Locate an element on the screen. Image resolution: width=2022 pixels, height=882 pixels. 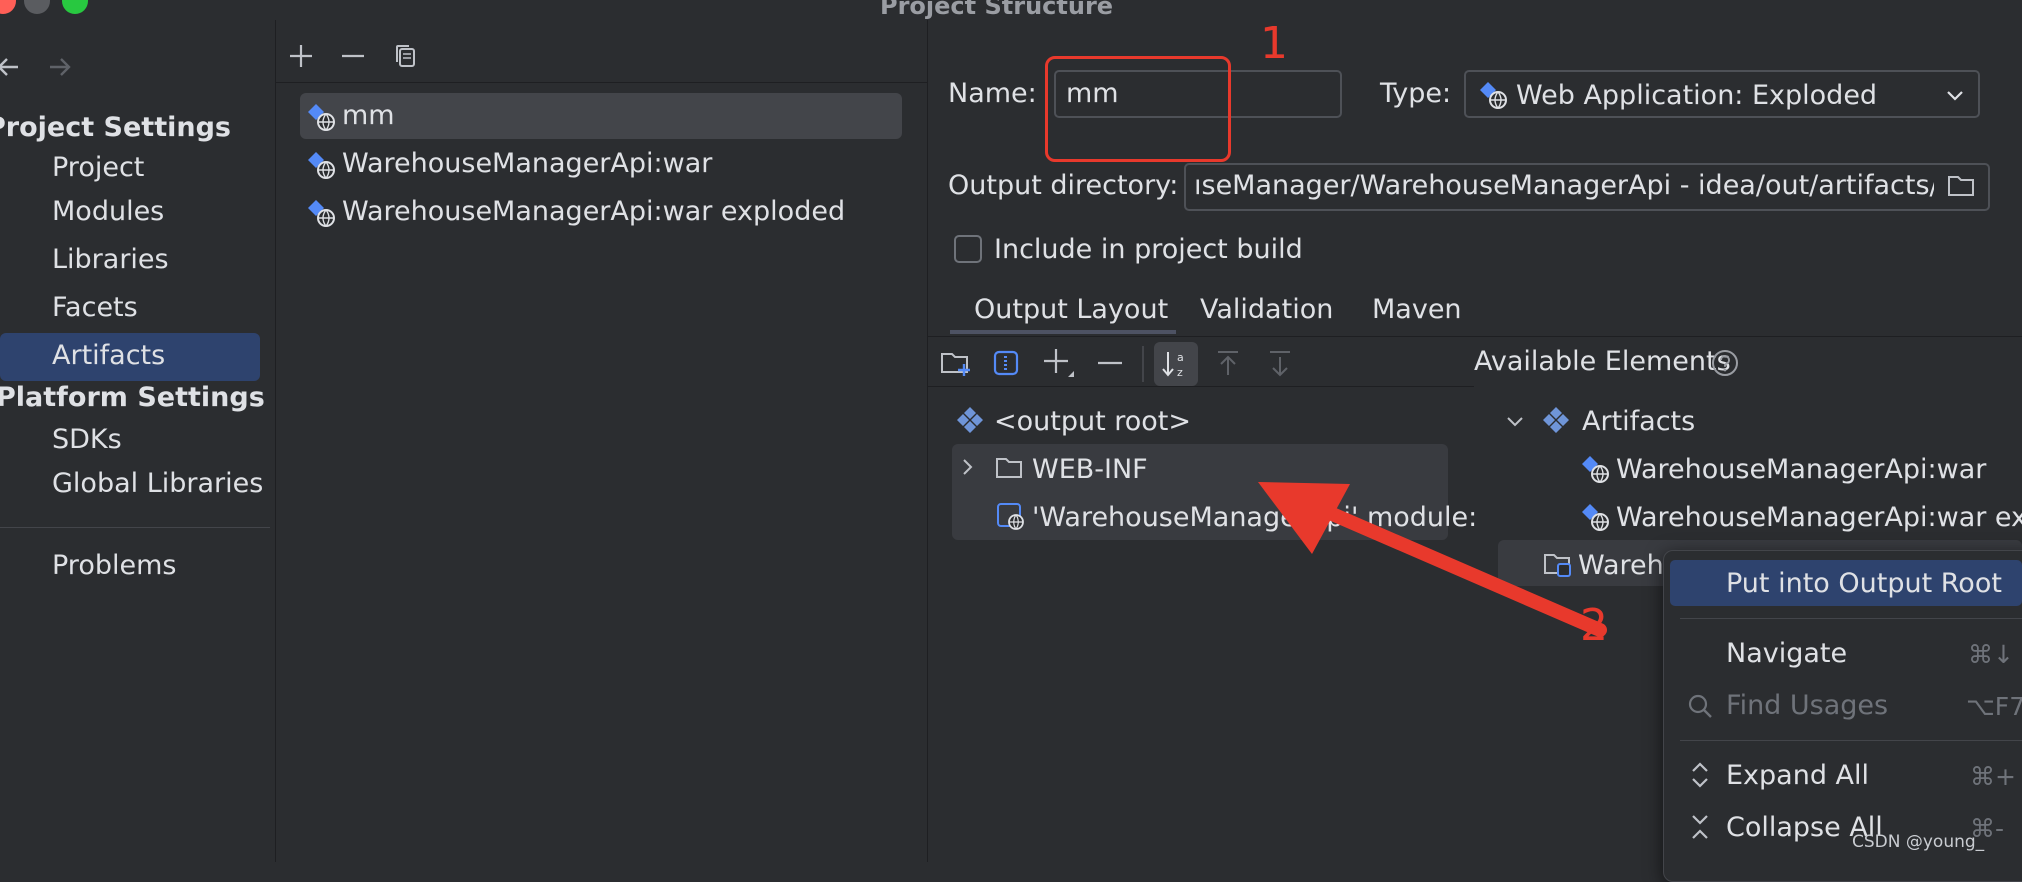
search-icon is located at coordinates (1700, 706).